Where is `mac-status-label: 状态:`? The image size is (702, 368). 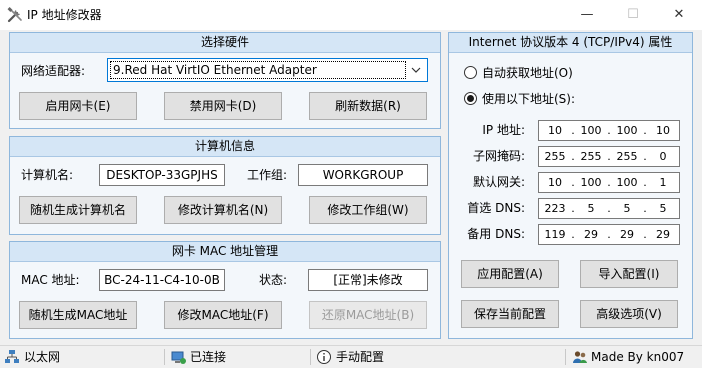
mac-status-label: 状态: is located at coordinates (273, 280).